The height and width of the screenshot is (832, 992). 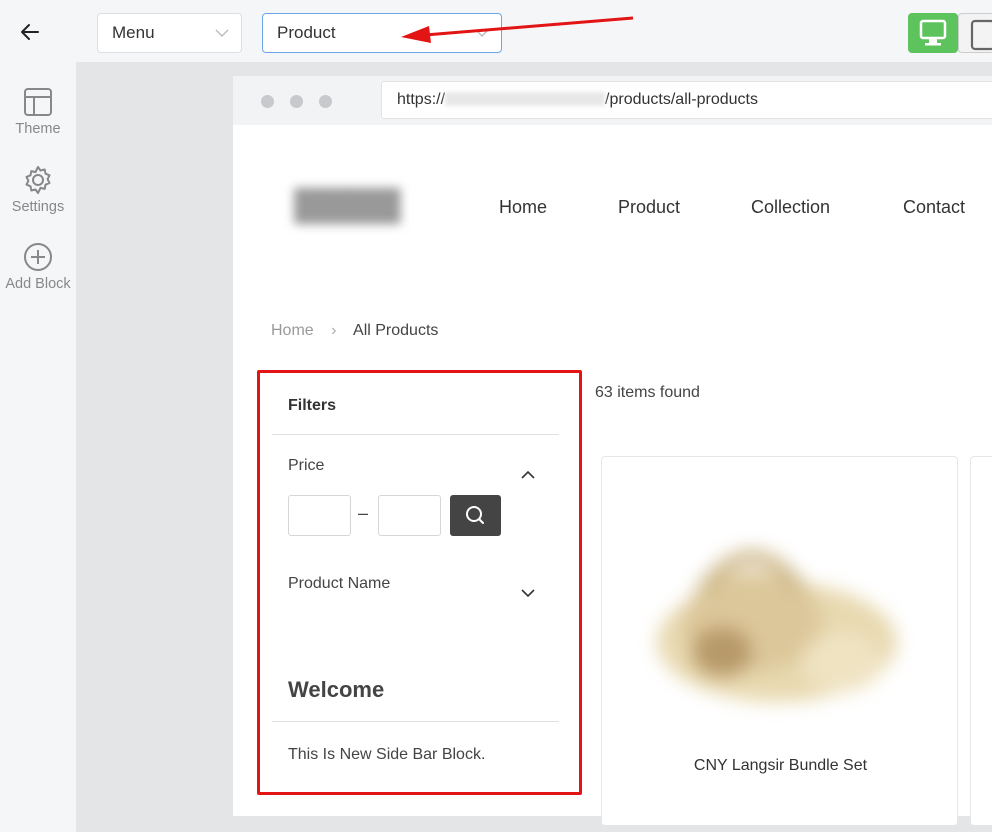 I want to click on tablet-icon, so click(x=981, y=35).